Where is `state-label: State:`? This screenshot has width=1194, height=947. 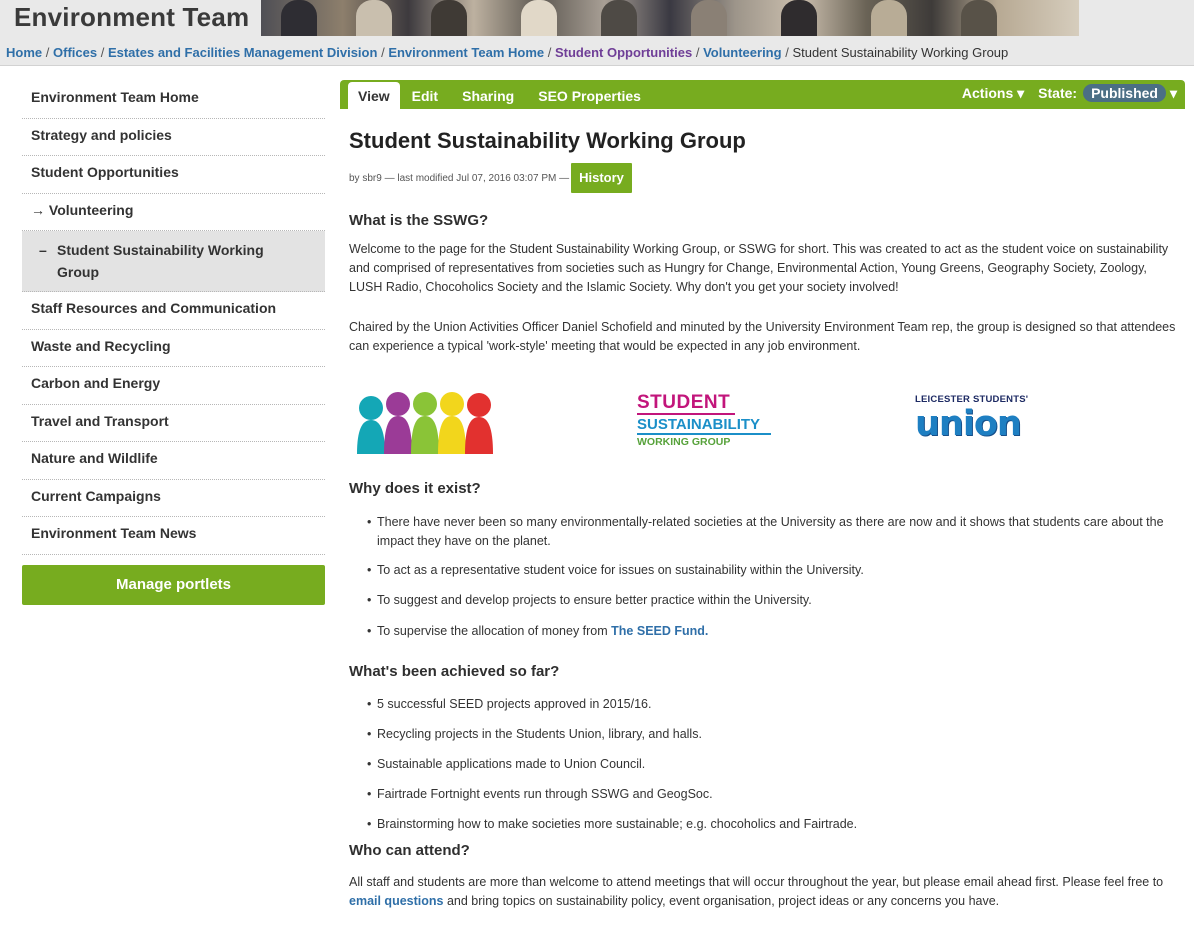 state-label: State: is located at coordinates (1058, 93).